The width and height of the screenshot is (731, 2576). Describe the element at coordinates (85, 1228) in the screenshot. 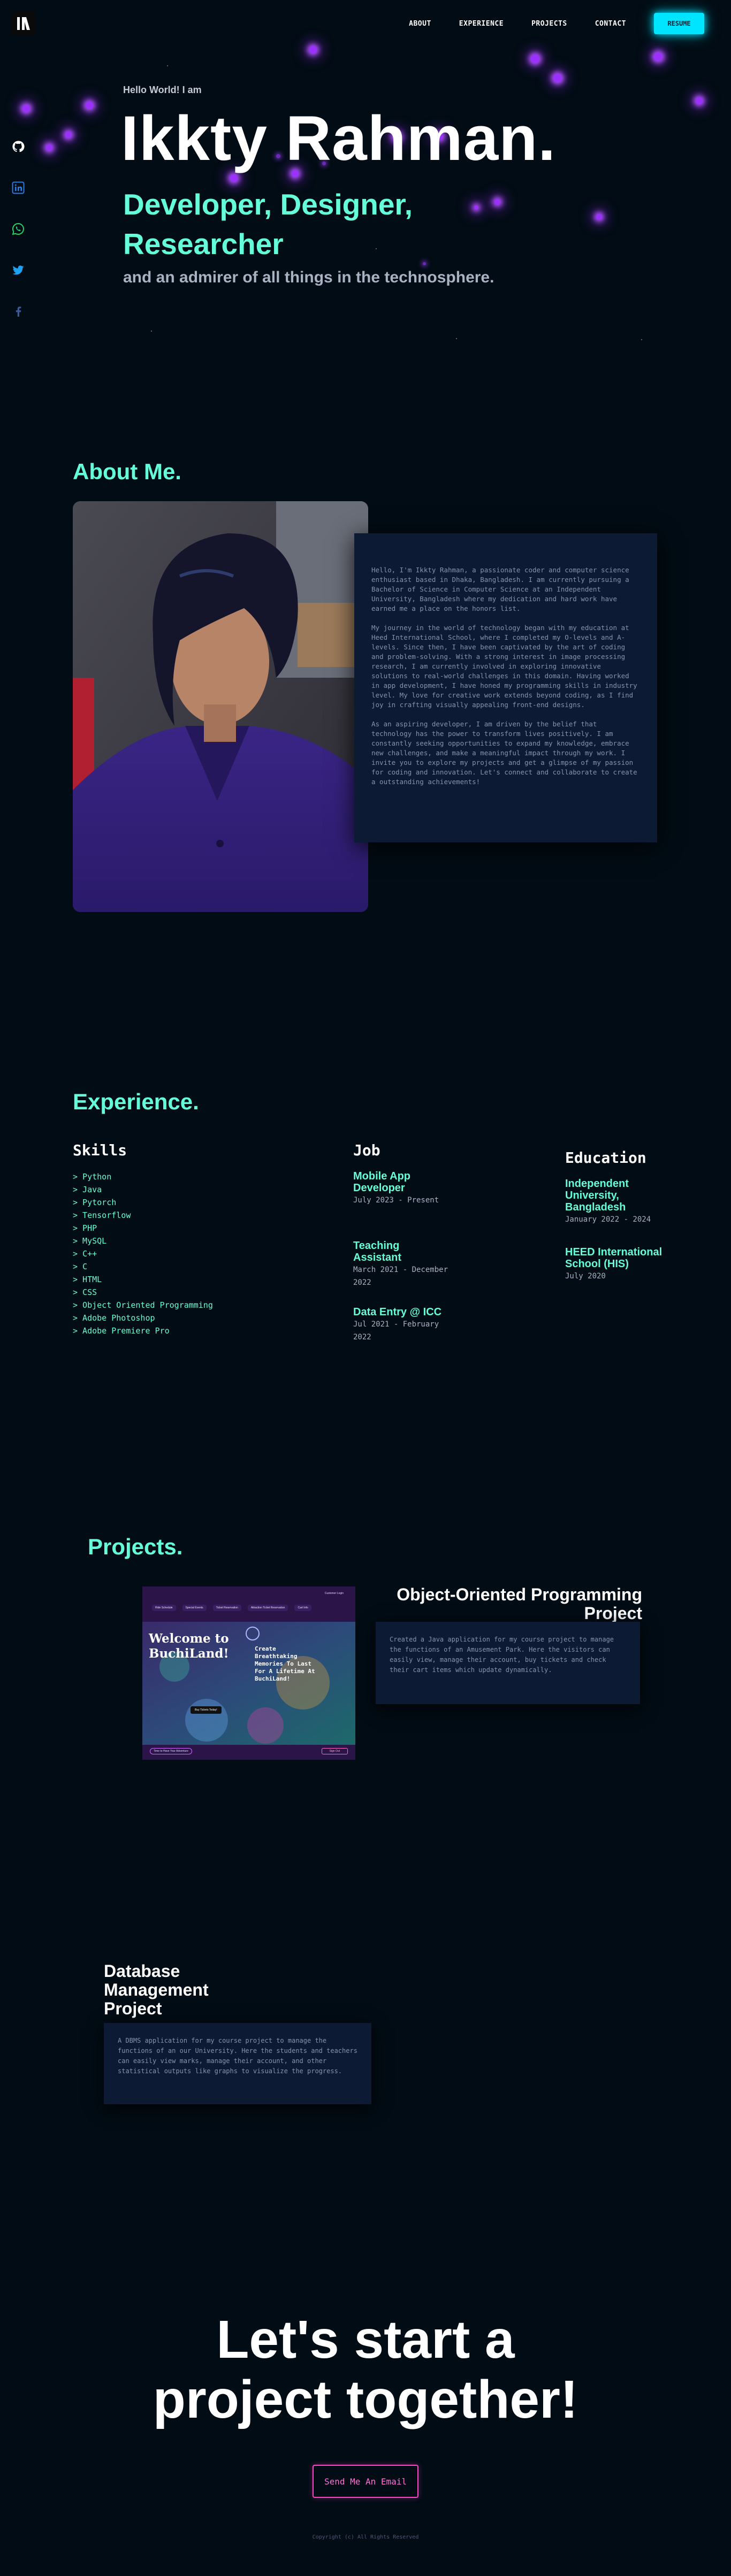

I see `skill-item: > PHP` at that location.